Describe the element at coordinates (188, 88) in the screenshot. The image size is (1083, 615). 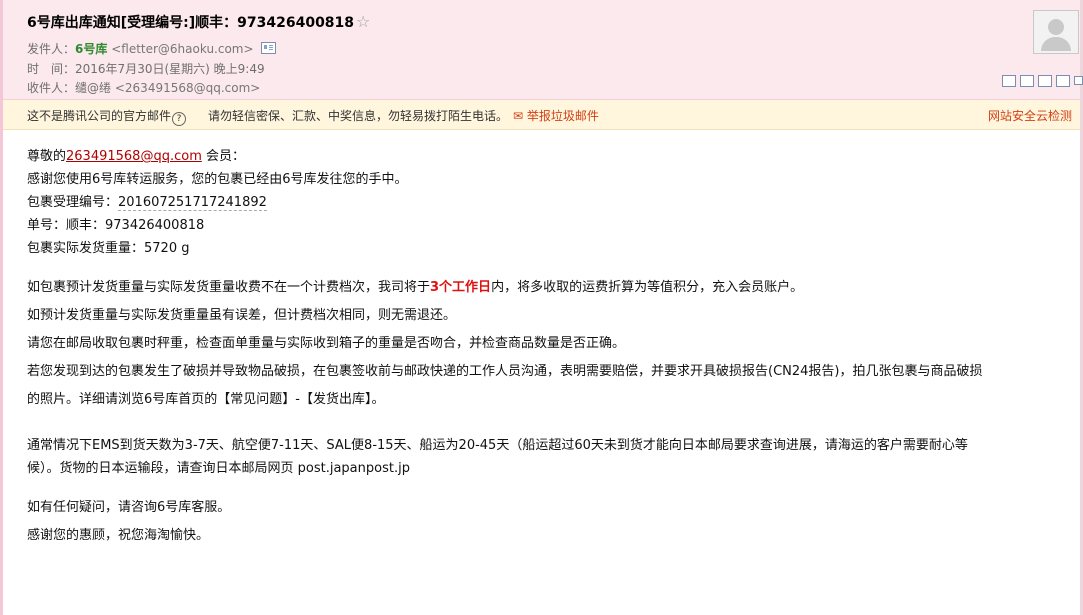
I see `recipient-address: <263491568@qq.com>` at that location.